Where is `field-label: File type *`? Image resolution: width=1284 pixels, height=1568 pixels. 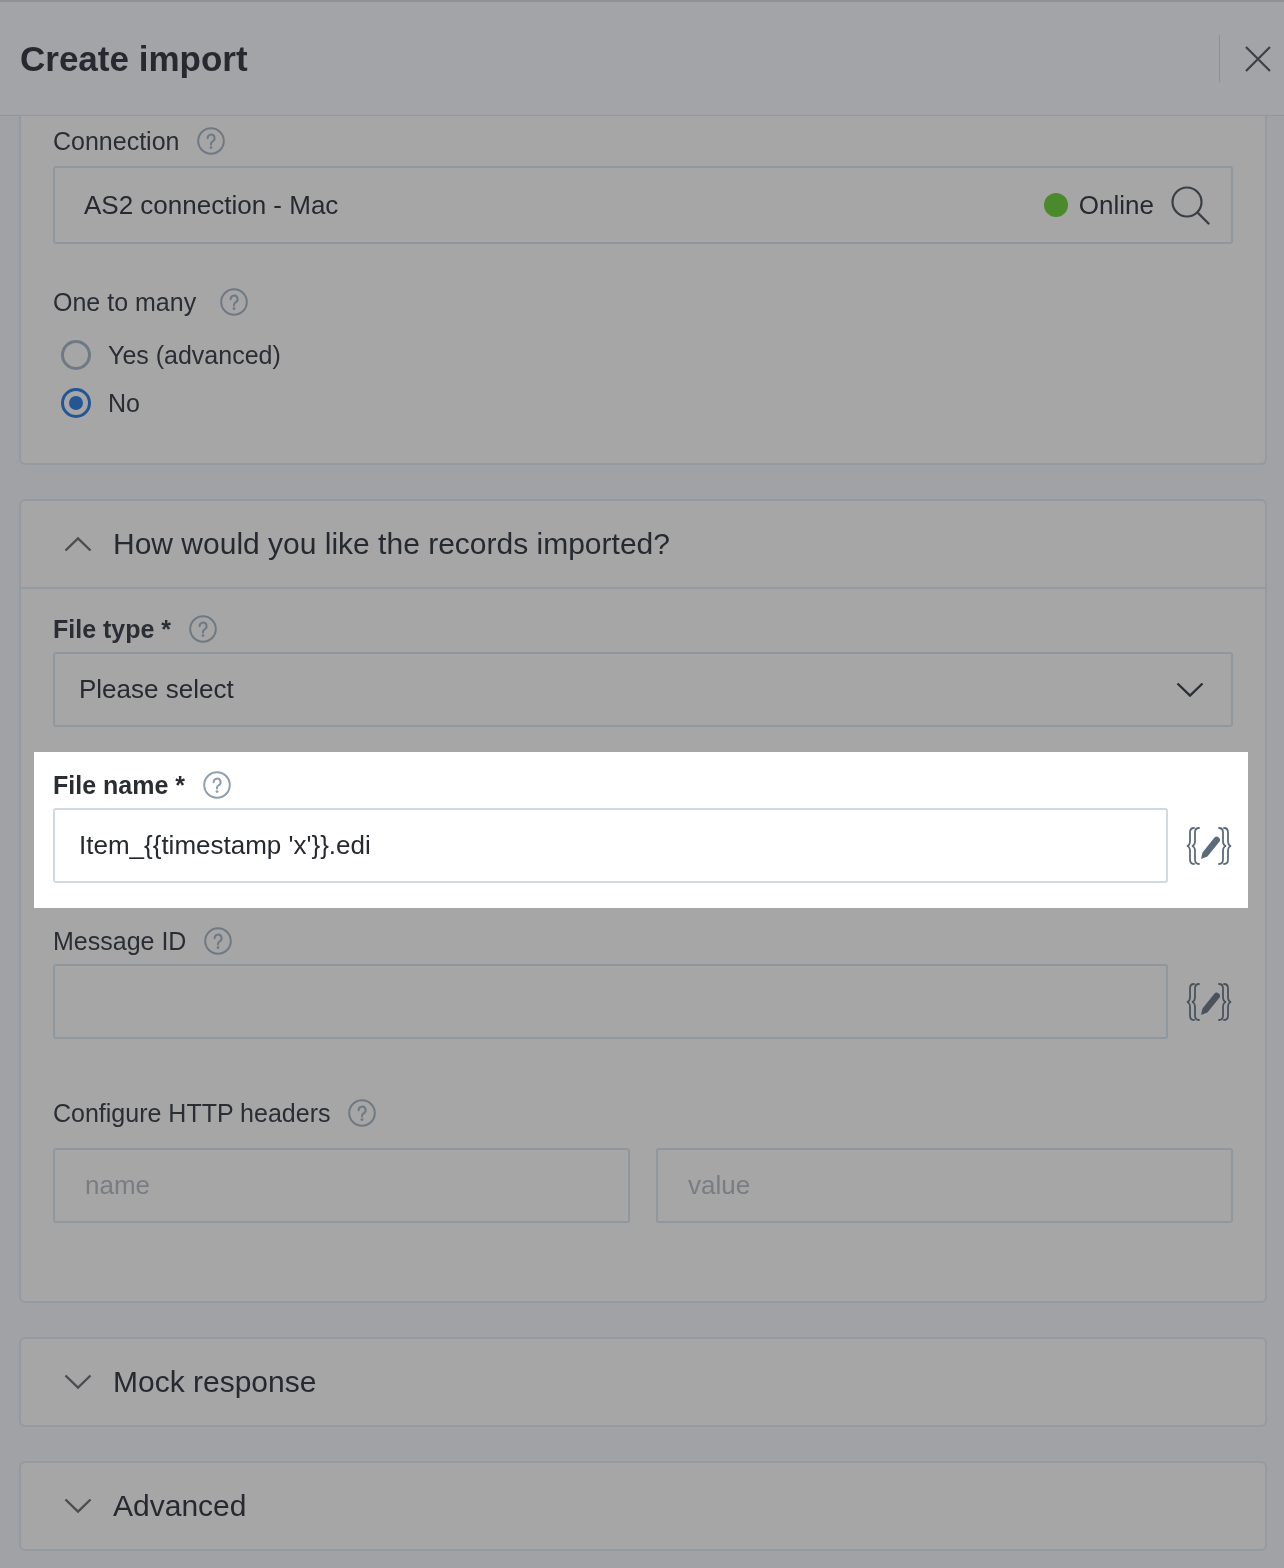 field-label: File type * is located at coordinates (112, 629).